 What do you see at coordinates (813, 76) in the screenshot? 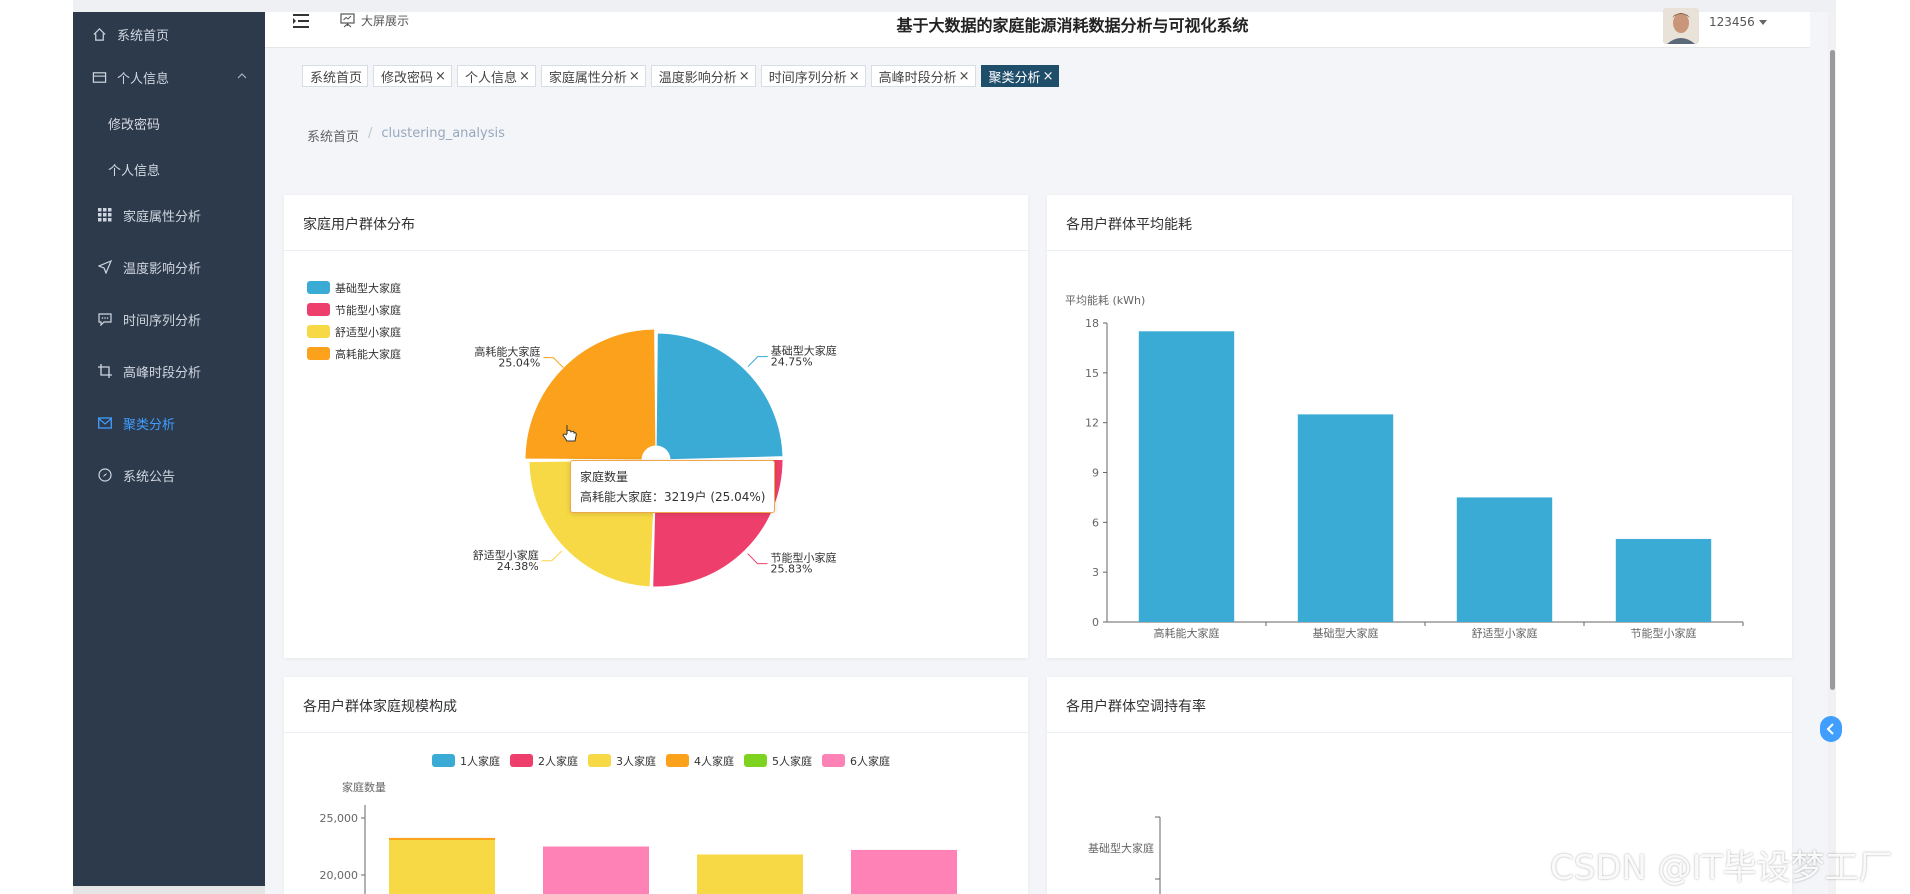
I see `tag-5: 时间序列分析 ×` at bounding box center [813, 76].